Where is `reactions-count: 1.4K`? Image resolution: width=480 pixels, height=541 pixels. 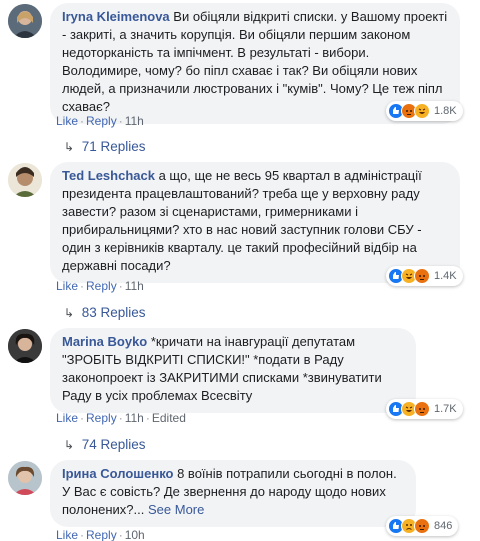
reactions-count: 1.4K is located at coordinates (445, 276).